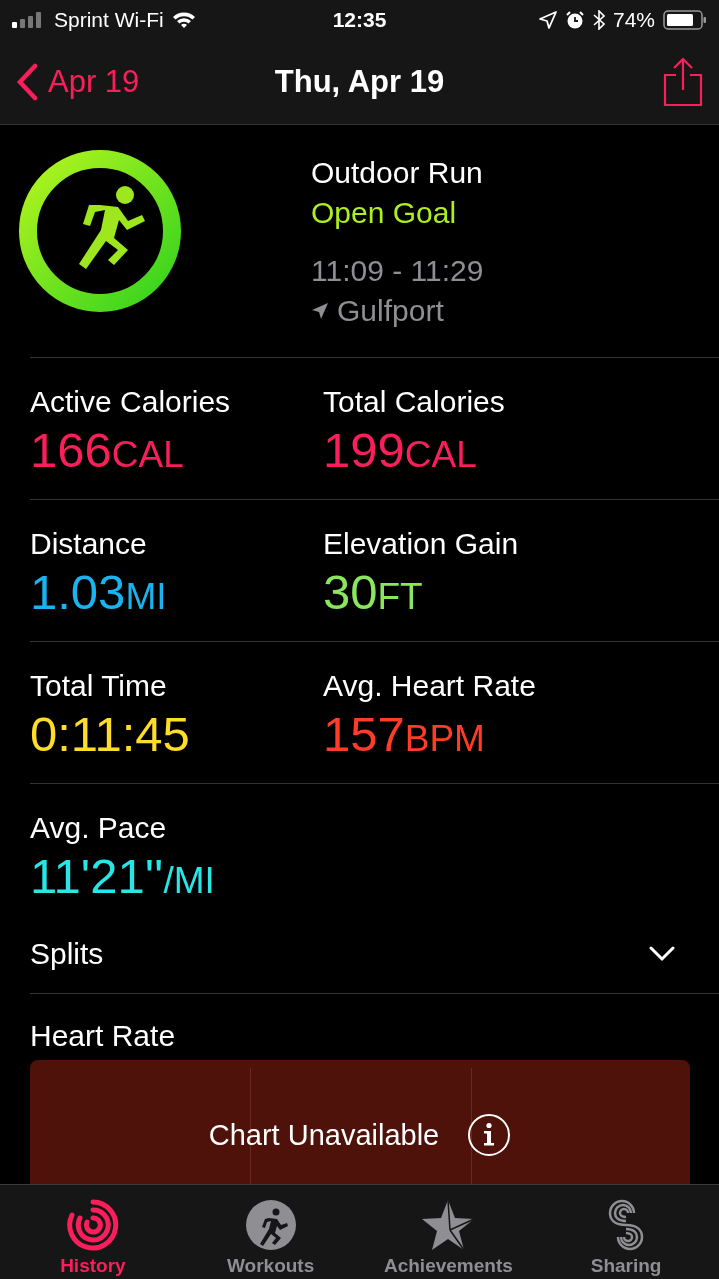 The height and width of the screenshot is (1279, 719). Describe the element at coordinates (662, 953) in the screenshot. I see `chevron-icon` at that location.